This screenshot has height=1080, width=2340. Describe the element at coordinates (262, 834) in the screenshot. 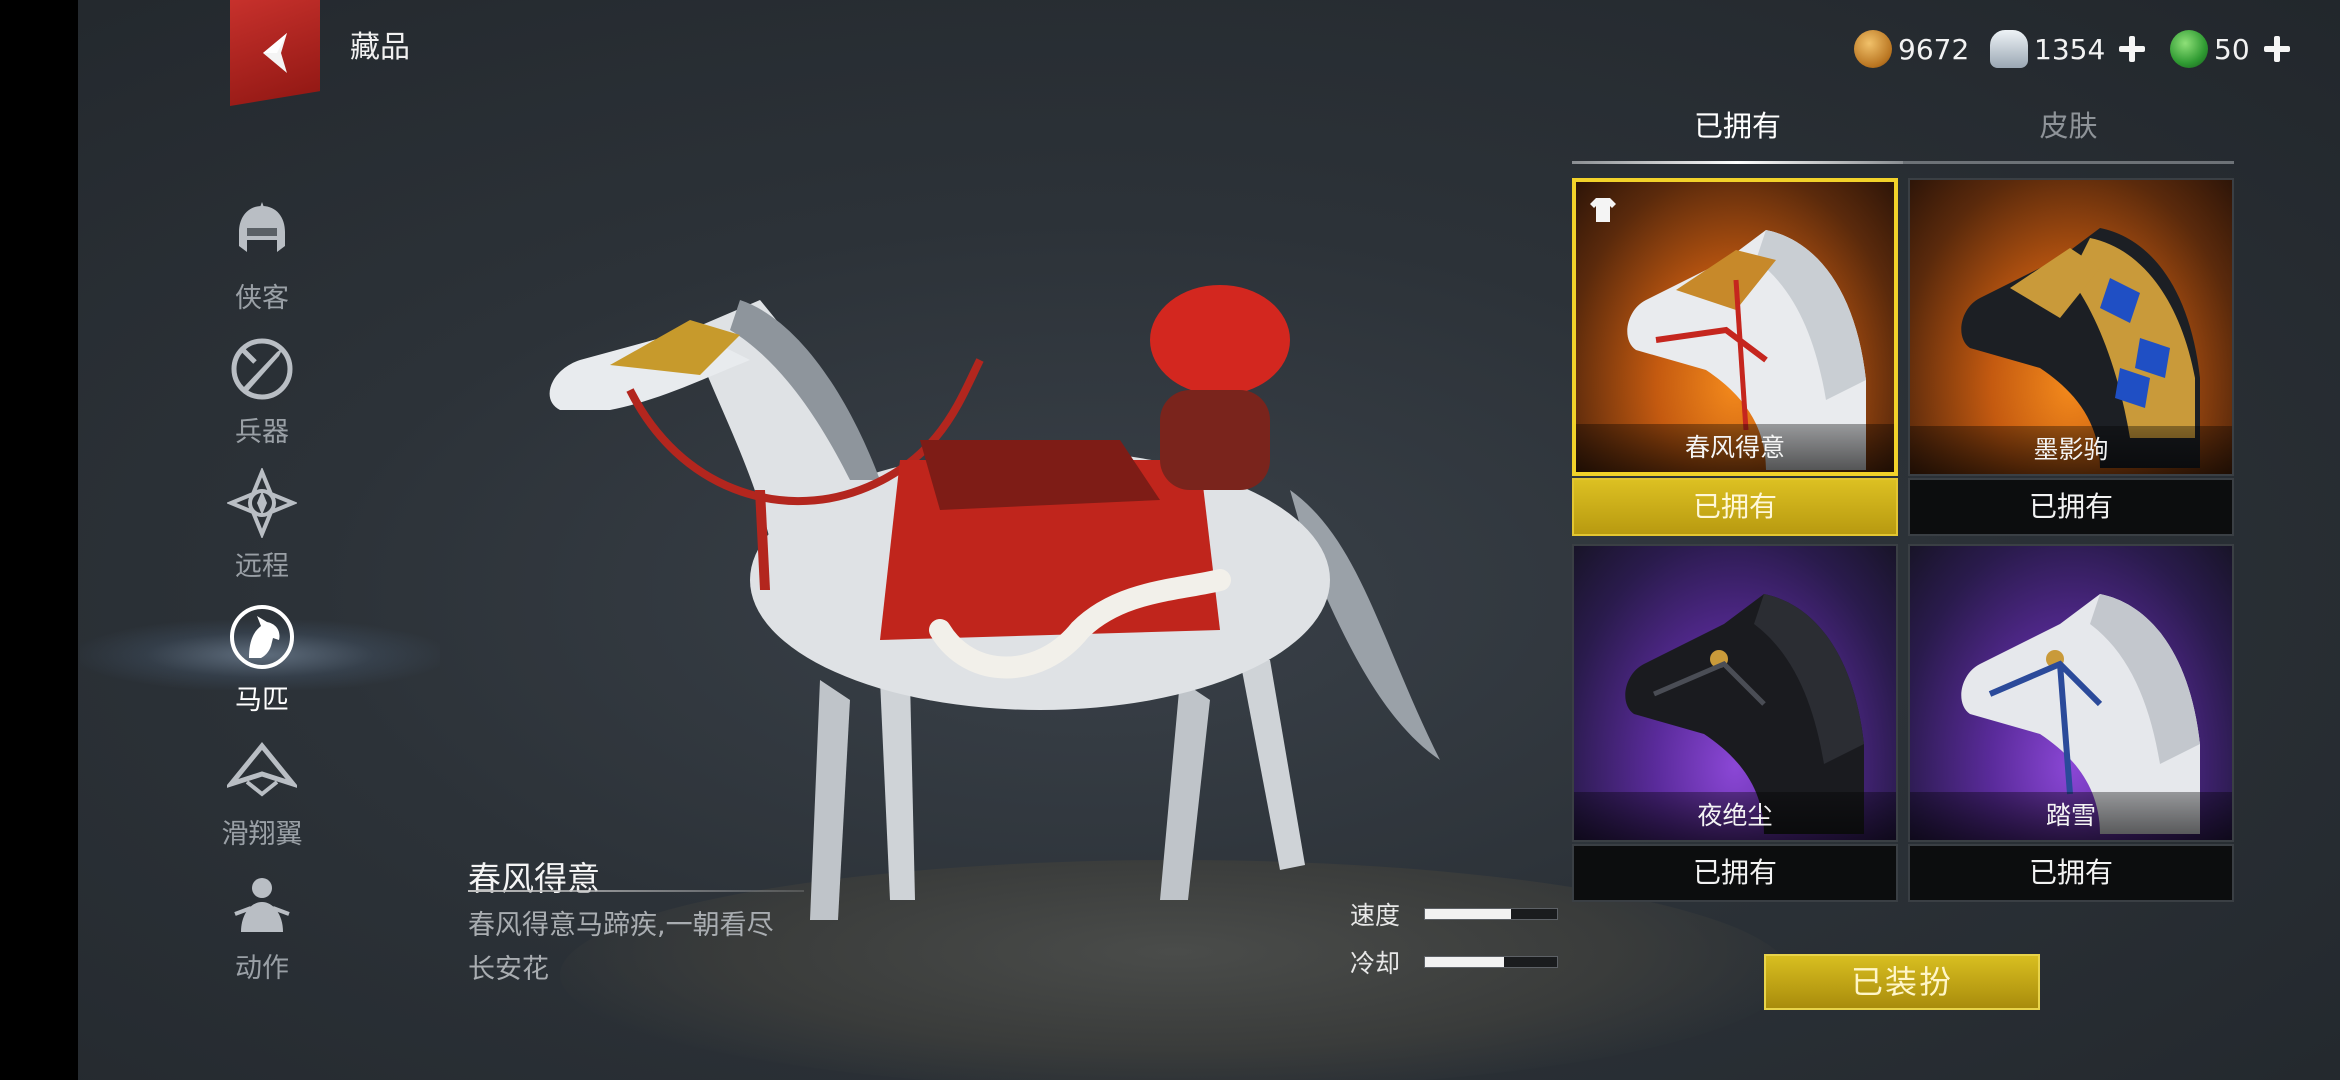

I see `nav-label-glider: 滑翔翼` at that location.